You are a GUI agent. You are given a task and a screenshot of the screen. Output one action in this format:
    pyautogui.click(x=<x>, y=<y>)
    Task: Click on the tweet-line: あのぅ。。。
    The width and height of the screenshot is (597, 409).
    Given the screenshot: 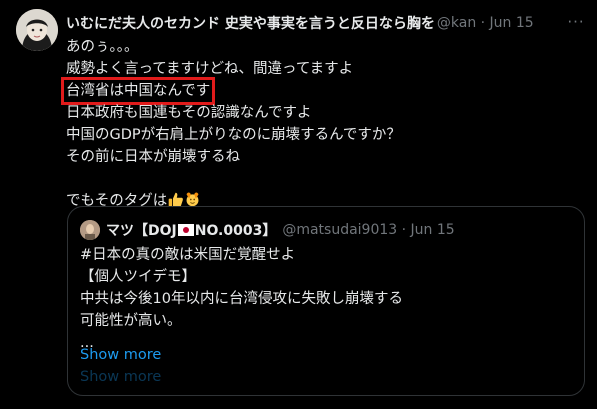 What is the action you would take?
    pyautogui.click(x=102, y=47)
    